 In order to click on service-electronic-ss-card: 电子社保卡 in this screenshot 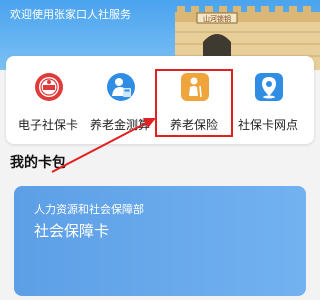, I will do `click(48, 101)`.